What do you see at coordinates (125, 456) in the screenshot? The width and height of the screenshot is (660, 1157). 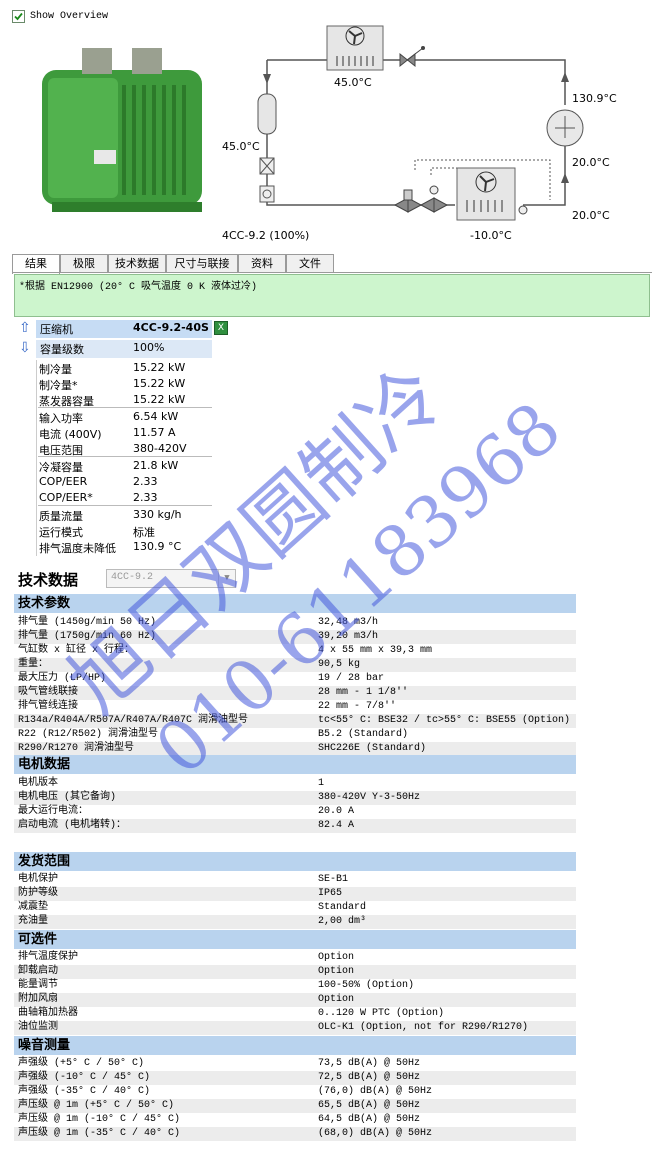 I see `results-divider` at bounding box center [125, 456].